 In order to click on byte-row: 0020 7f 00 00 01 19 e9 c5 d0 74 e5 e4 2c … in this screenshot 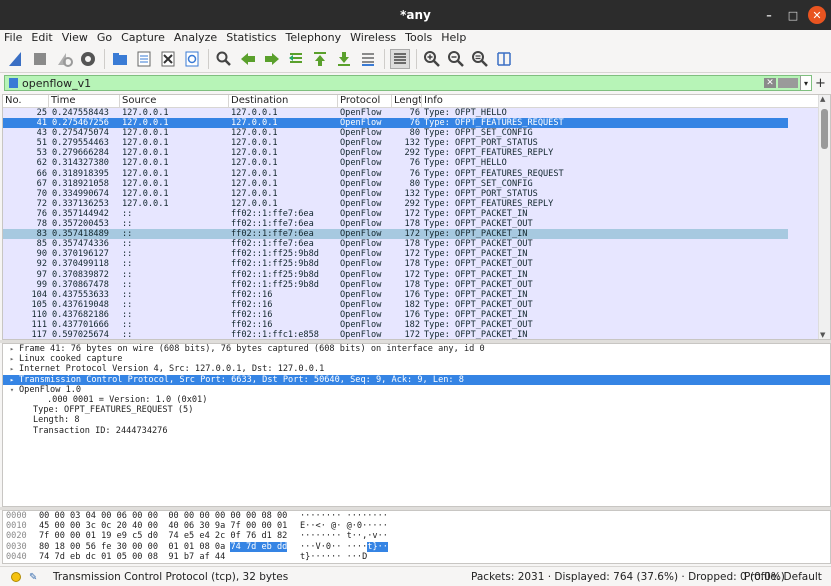, I will do `click(416, 536)`.